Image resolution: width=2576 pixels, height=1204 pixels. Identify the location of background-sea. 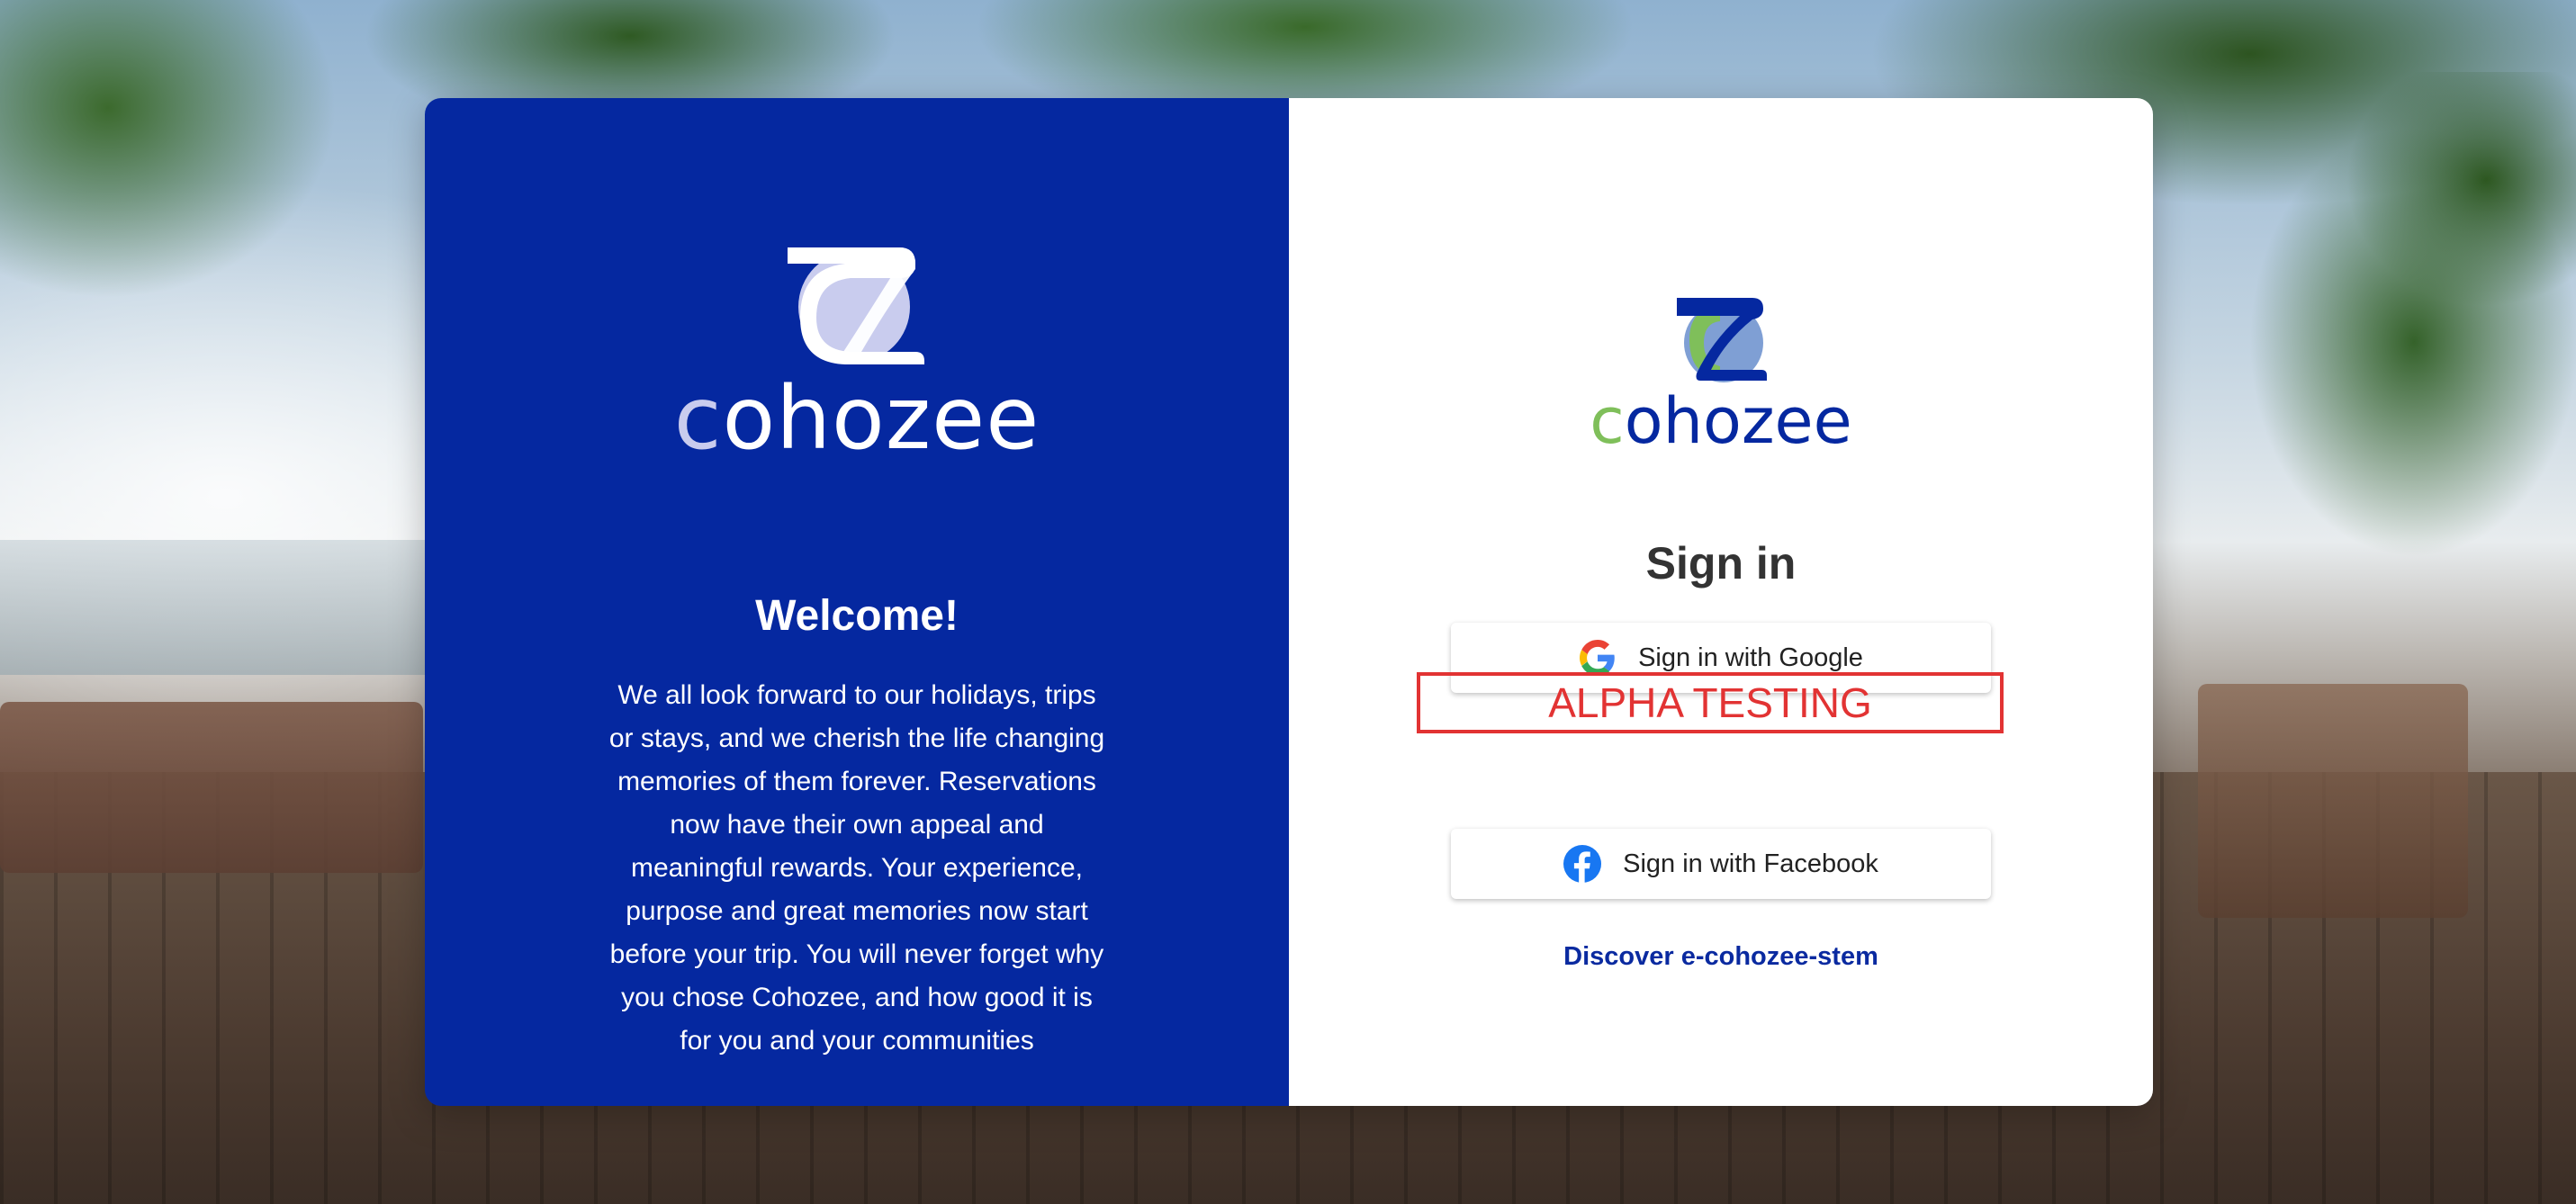
(234, 607).